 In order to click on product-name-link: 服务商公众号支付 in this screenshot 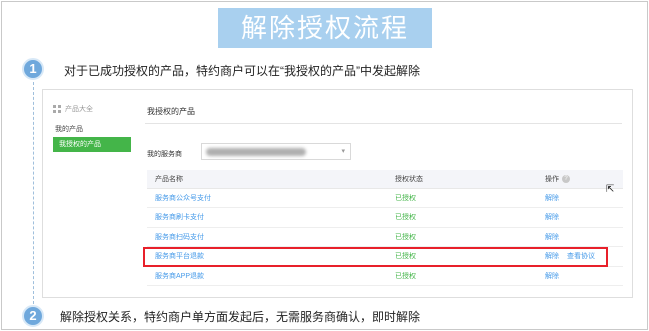, I will do `click(183, 198)`.